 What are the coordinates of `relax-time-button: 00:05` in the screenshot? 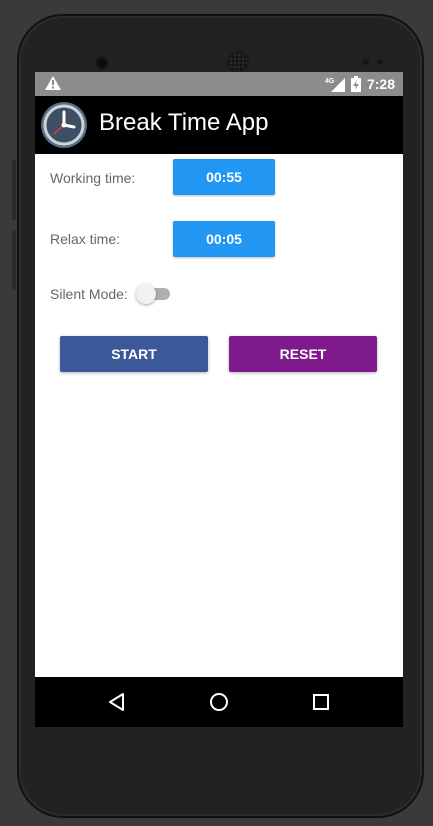 It's located at (224, 239).